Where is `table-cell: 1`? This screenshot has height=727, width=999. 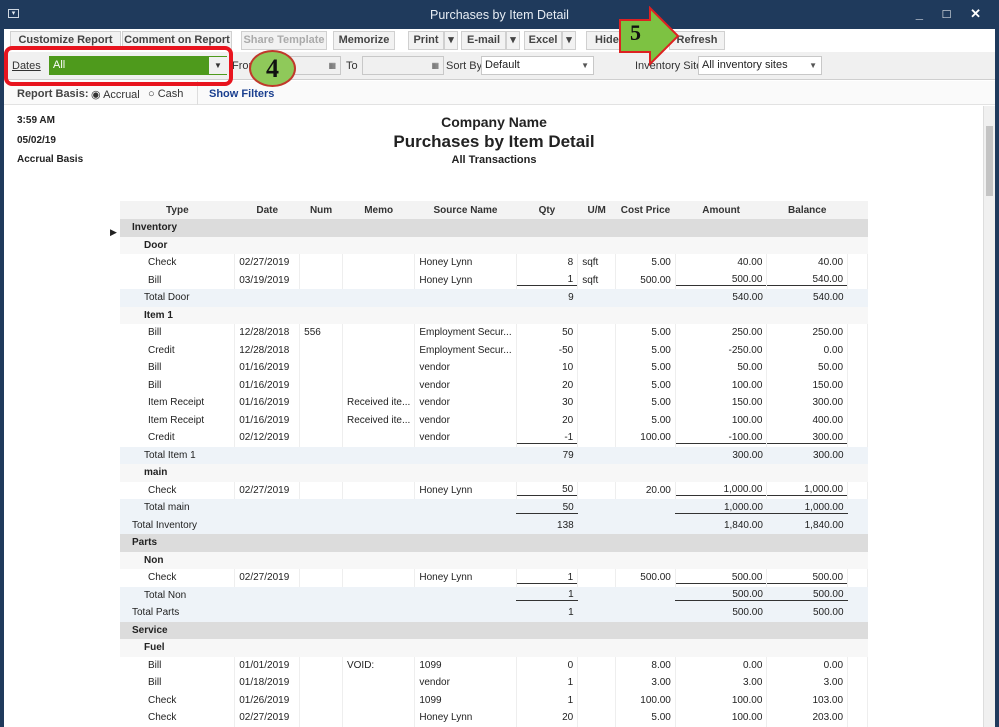 table-cell: 1 is located at coordinates (547, 700).